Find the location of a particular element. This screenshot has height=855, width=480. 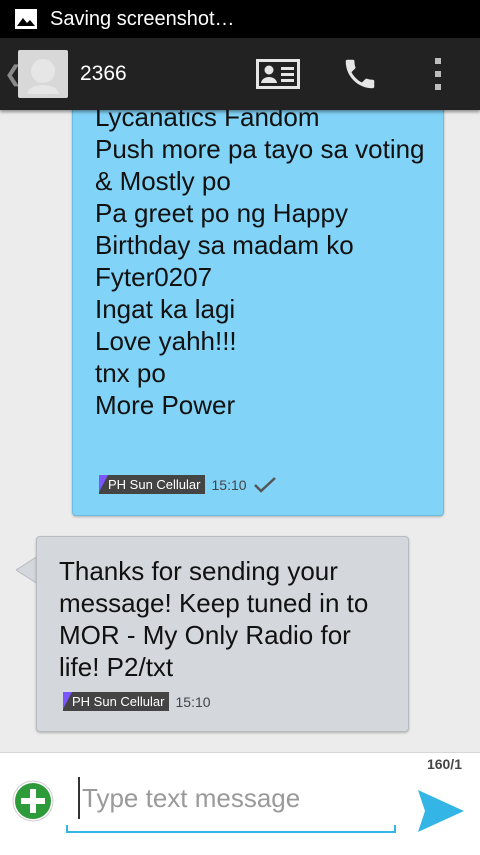

phone-icon is located at coordinates (360, 74).